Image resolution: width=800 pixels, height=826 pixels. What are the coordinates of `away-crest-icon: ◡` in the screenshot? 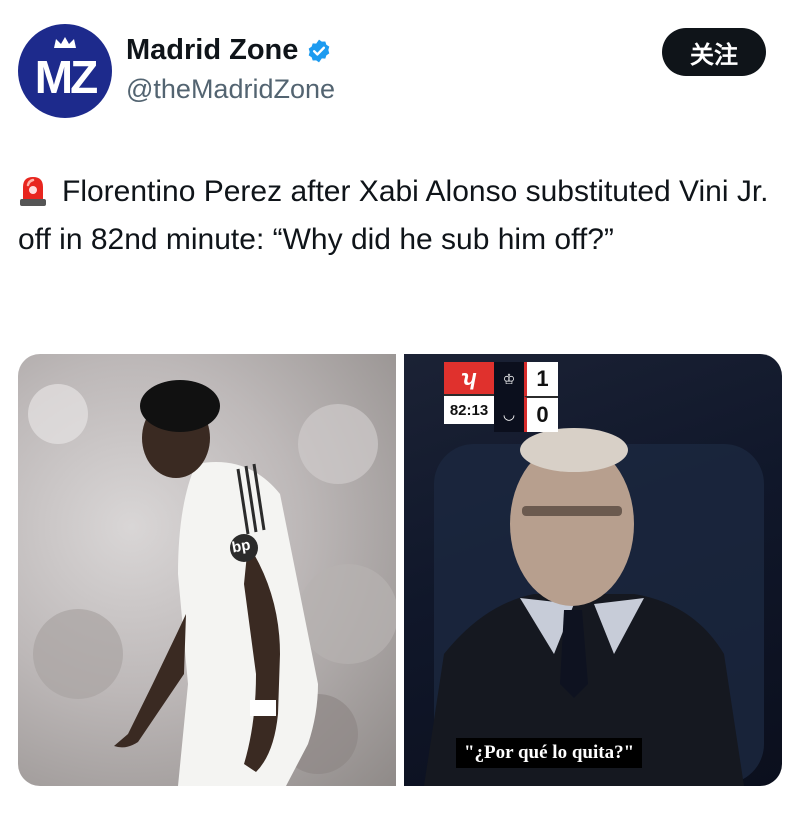 It's located at (509, 414).